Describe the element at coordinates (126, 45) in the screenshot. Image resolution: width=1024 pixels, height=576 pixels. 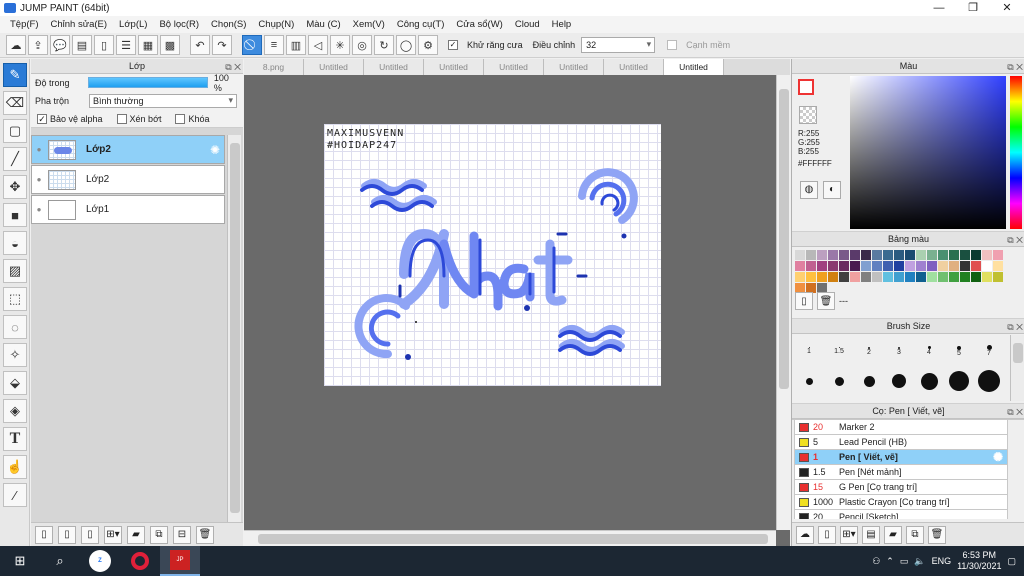
I see `list-icon: ☰` at that location.